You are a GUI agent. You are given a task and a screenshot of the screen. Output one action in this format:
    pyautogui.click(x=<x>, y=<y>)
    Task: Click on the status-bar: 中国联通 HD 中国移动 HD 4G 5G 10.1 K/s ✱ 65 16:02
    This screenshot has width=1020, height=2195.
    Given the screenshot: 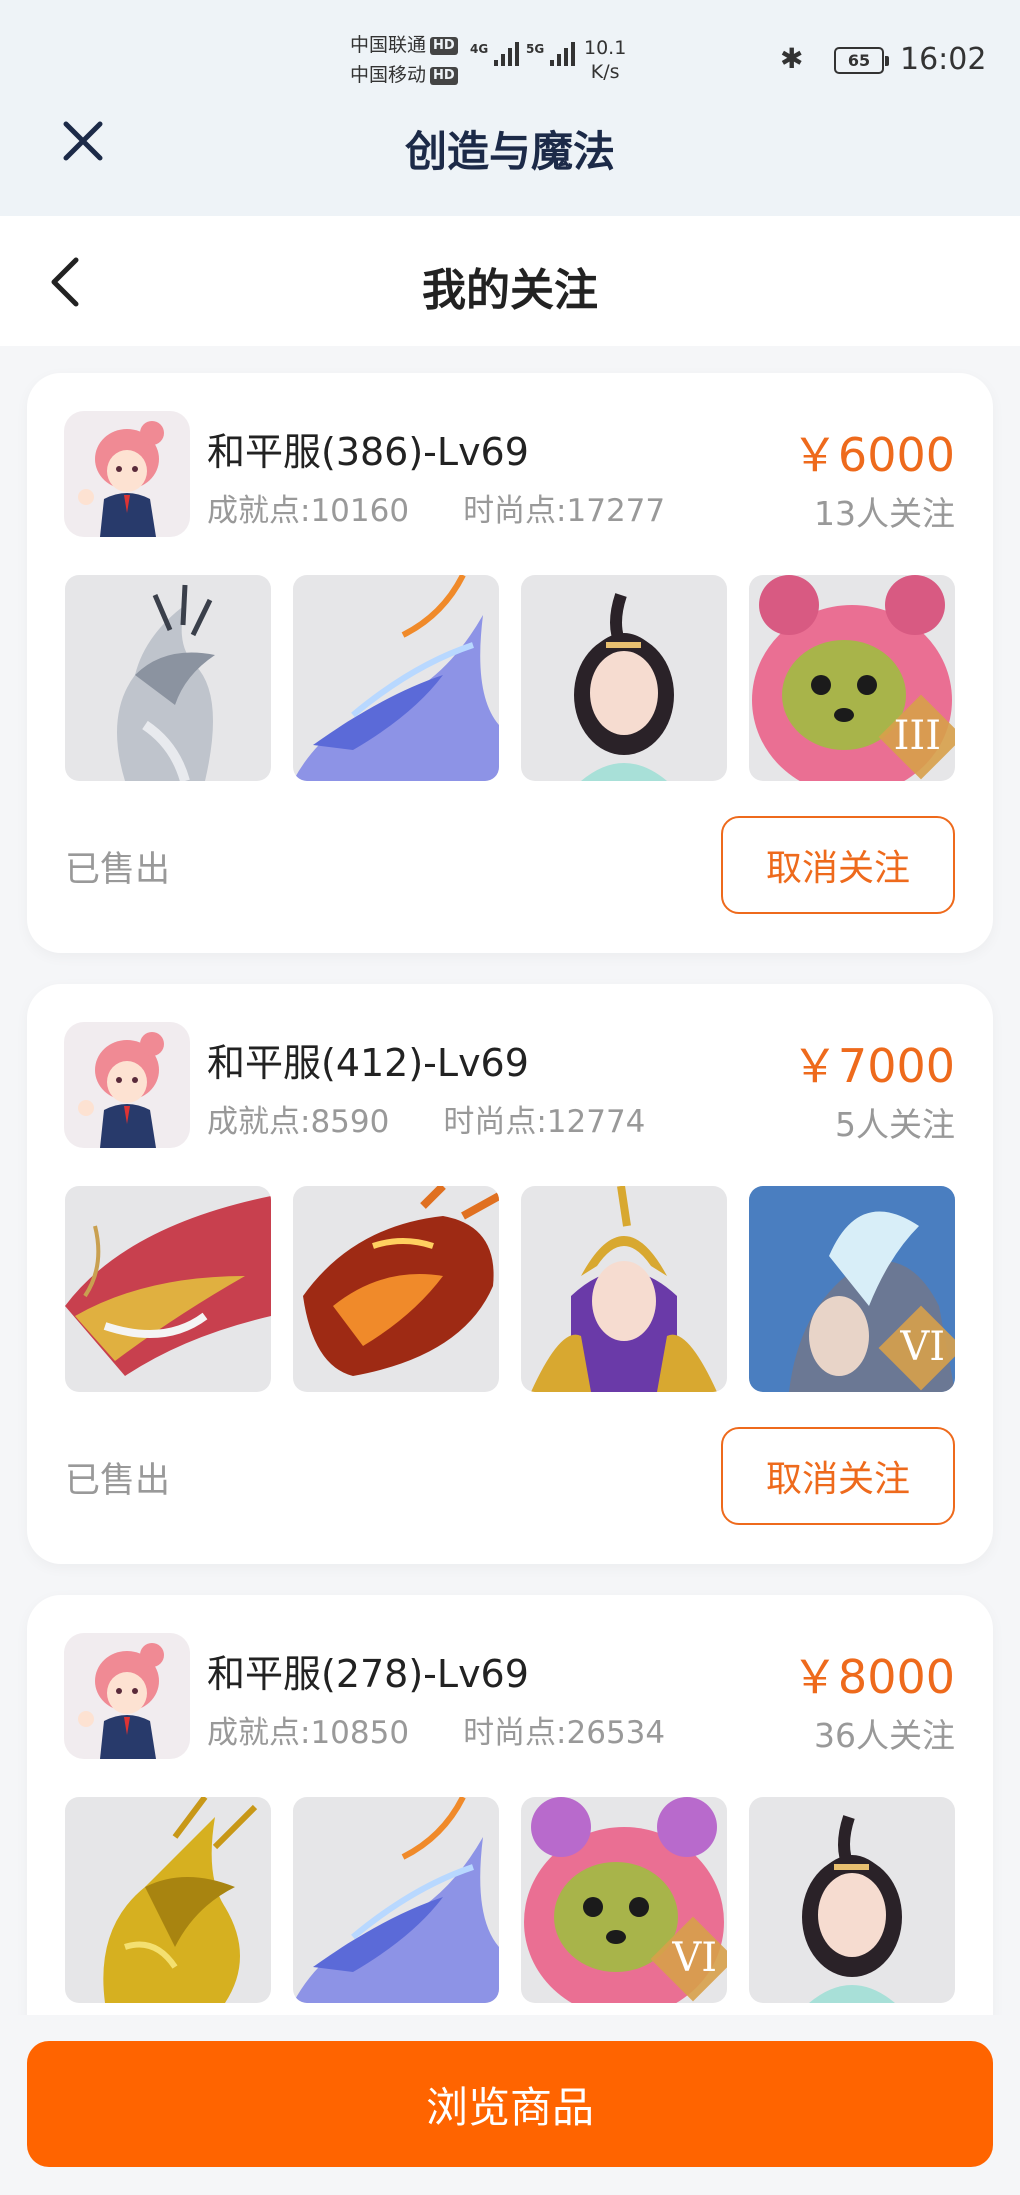 What is the action you would take?
    pyautogui.click(x=510, y=56)
    